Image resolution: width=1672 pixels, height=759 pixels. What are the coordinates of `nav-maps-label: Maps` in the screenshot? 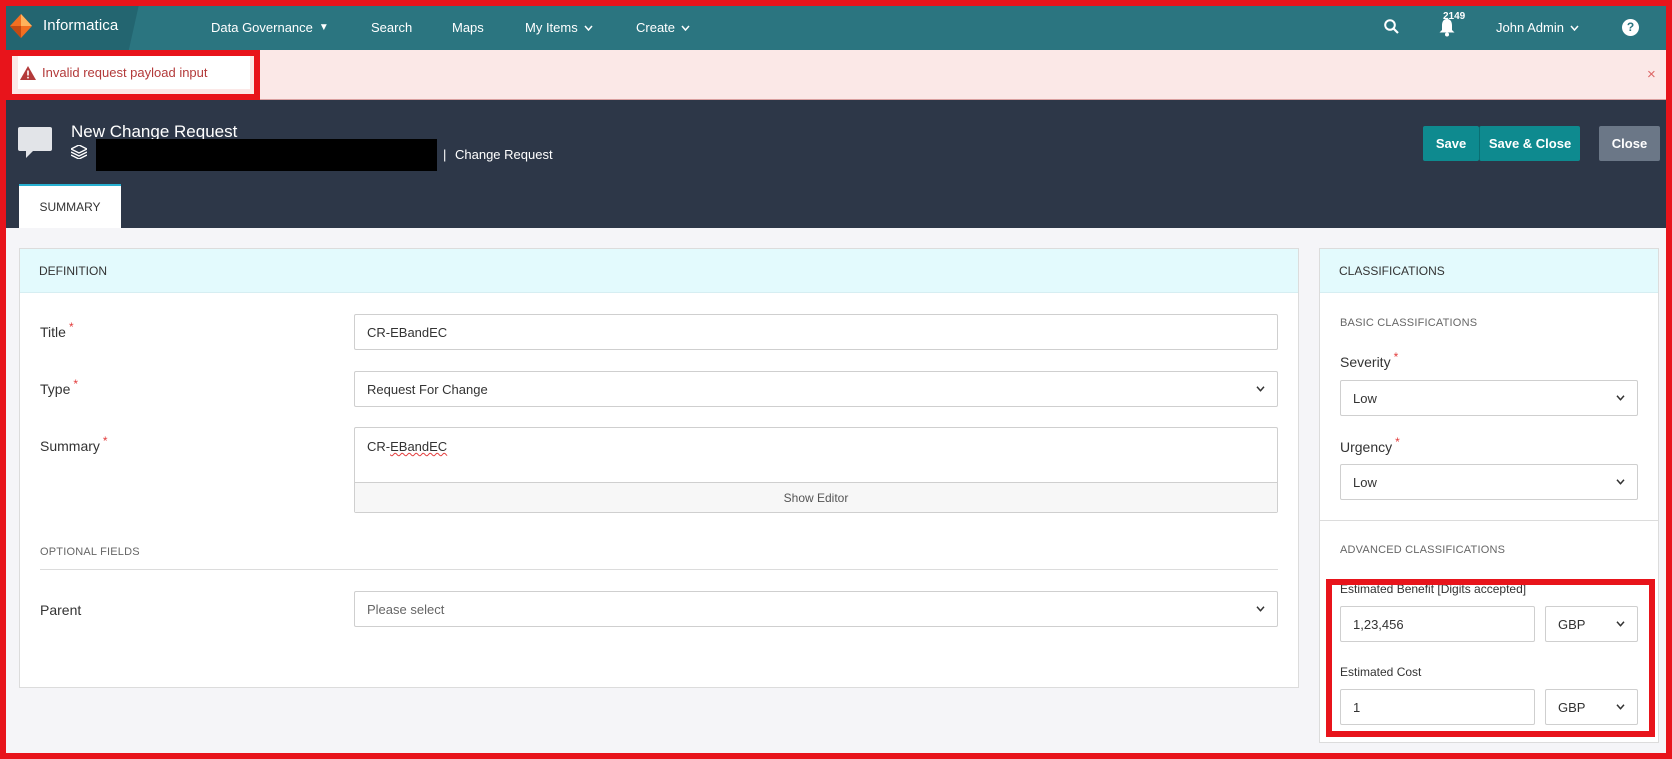 It's located at (468, 27).